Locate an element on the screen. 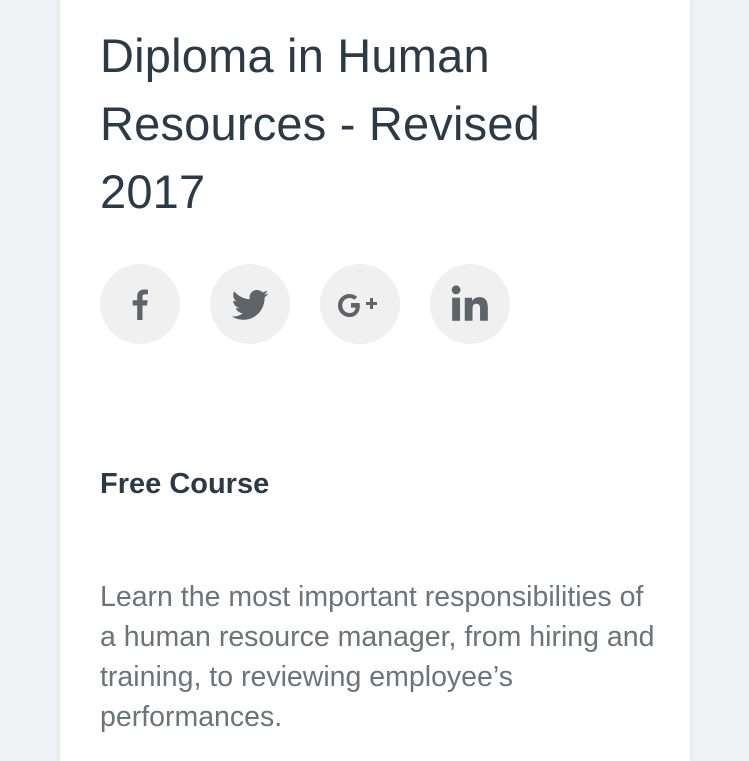 The height and width of the screenshot is (761, 749). facebook-icon is located at coordinates (140, 304).